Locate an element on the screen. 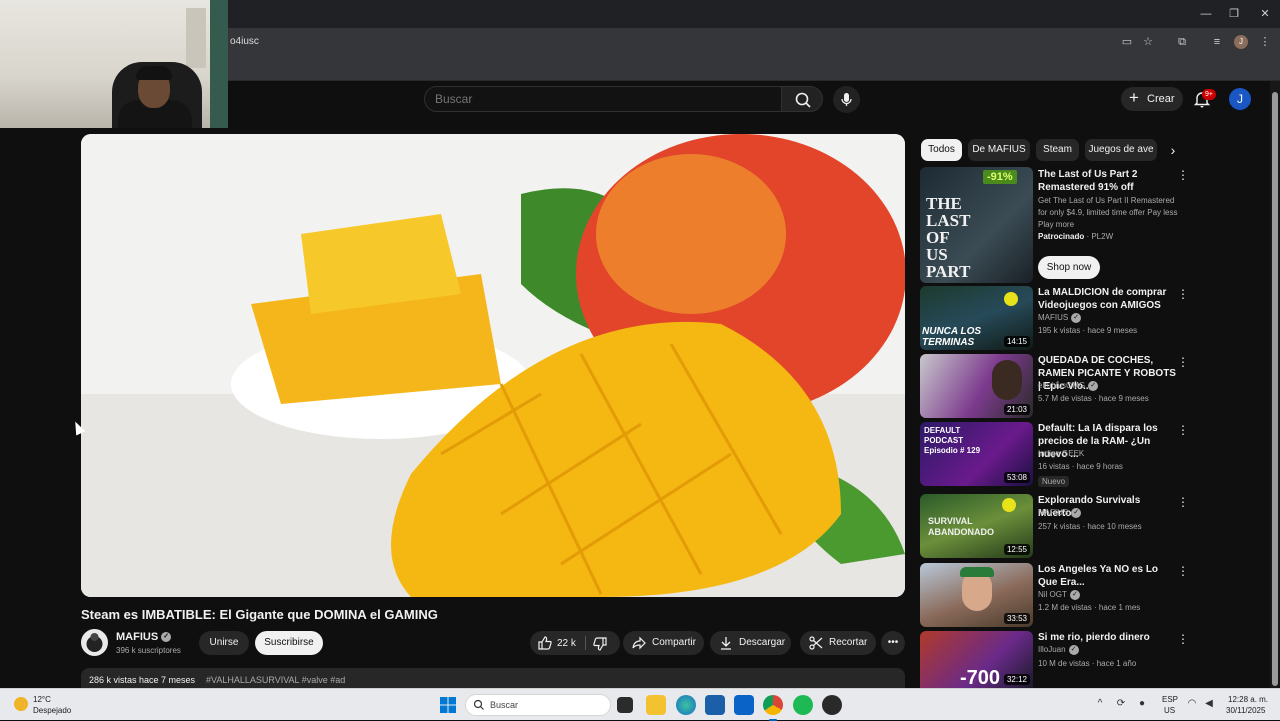 The height and width of the screenshot is (721, 1280). chevron-right-icon: › is located at coordinates (1173, 150).